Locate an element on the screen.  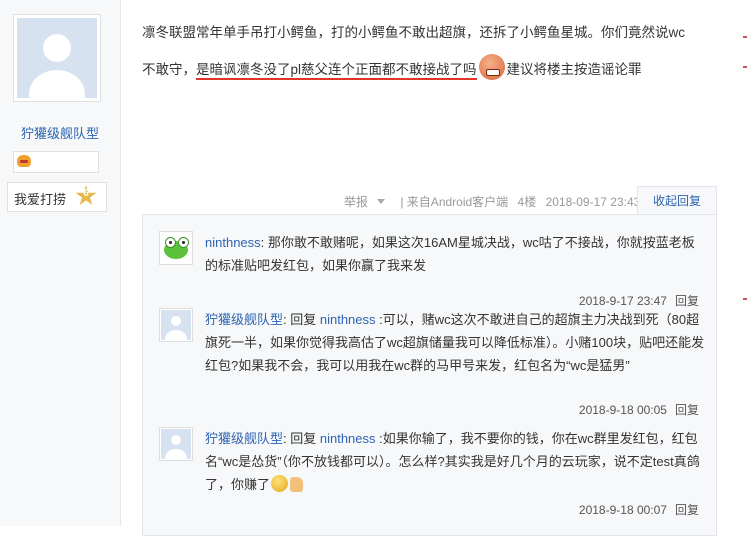
grin-emoji-icon is located at coordinates (280, 483).